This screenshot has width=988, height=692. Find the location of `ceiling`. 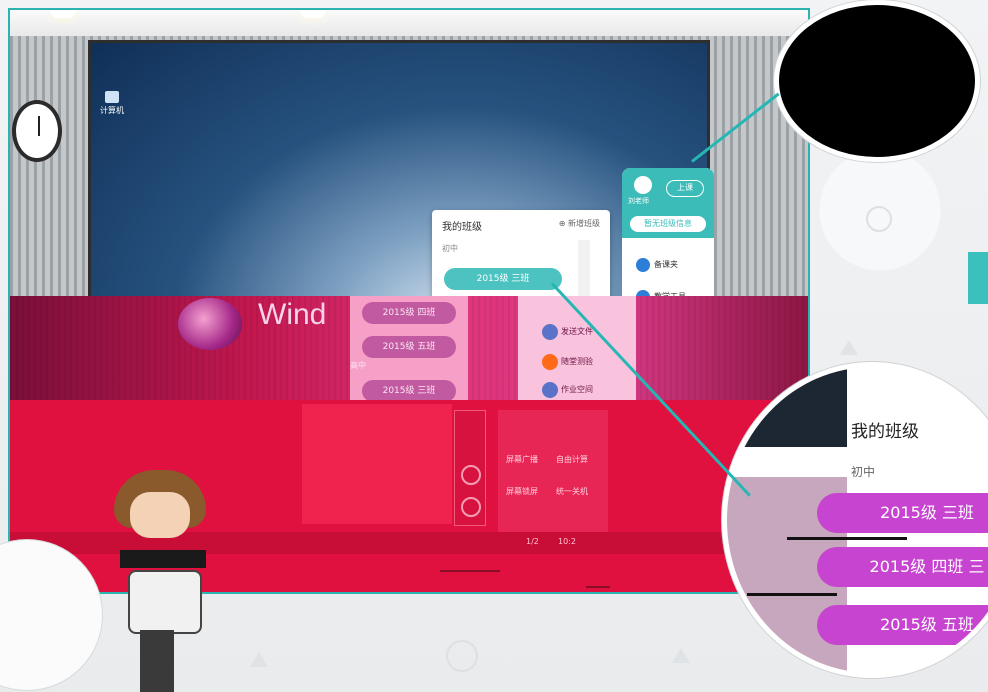

ceiling is located at coordinates (409, 23).